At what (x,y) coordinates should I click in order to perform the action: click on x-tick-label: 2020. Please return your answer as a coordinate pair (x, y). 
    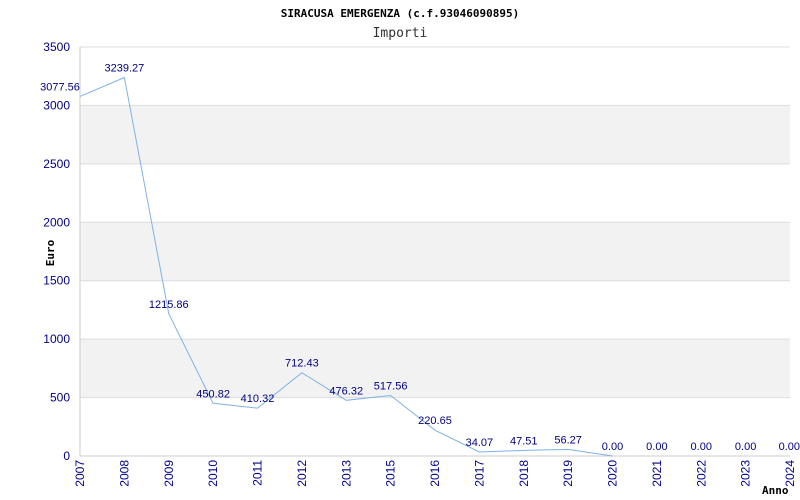
    Looking at the image, I should click on (613, 473).